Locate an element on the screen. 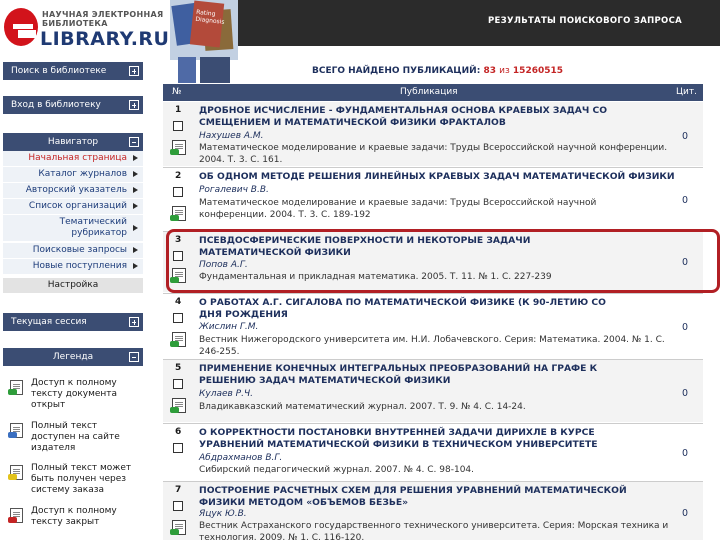 Image resolution: width=720 pixels, height=540 pixels. results-found-count: 83 is located at coordinates (489, 71).